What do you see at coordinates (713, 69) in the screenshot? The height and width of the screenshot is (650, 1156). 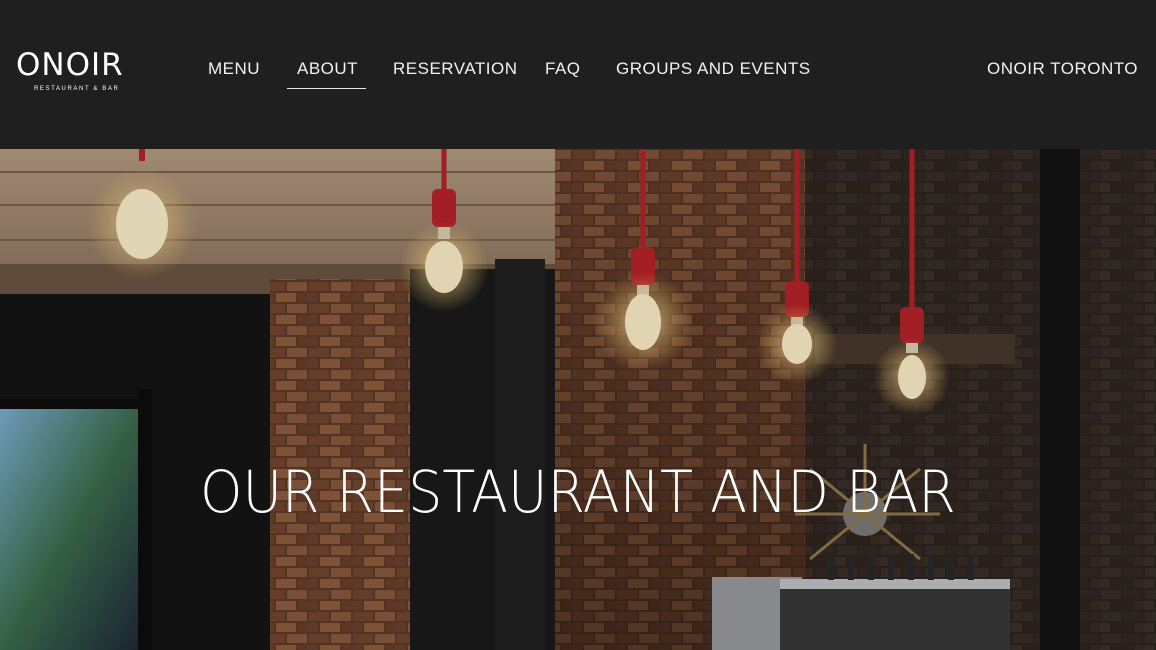 I see `nav-groups-and-events: GROUPS AND EVENTS` at bounding box center [713, 69].